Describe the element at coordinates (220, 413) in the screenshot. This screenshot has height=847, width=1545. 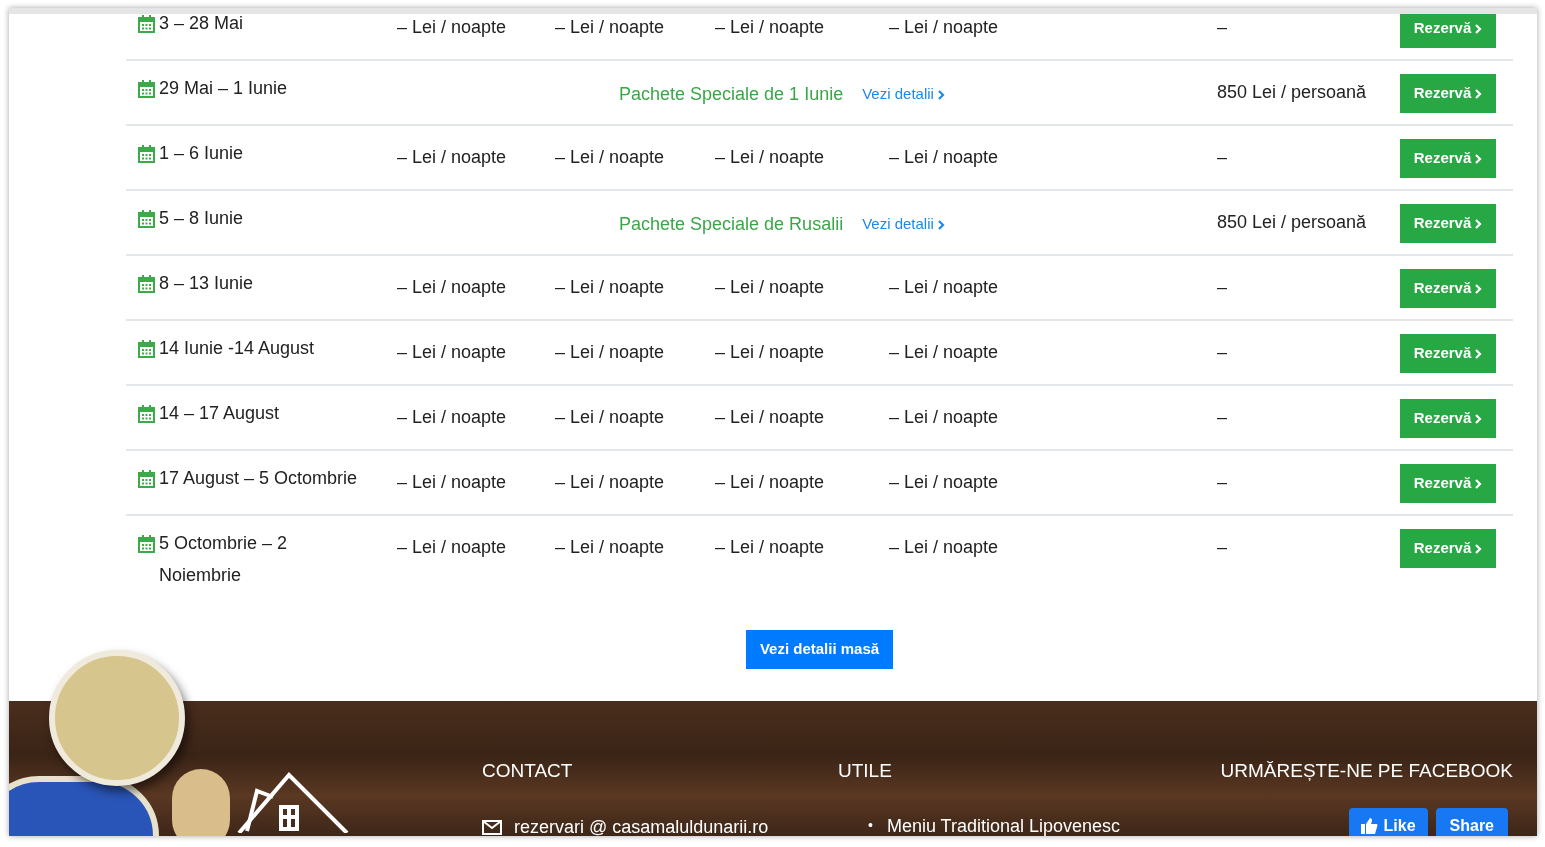
I see `date-range: 14 – 17 August` at that location.